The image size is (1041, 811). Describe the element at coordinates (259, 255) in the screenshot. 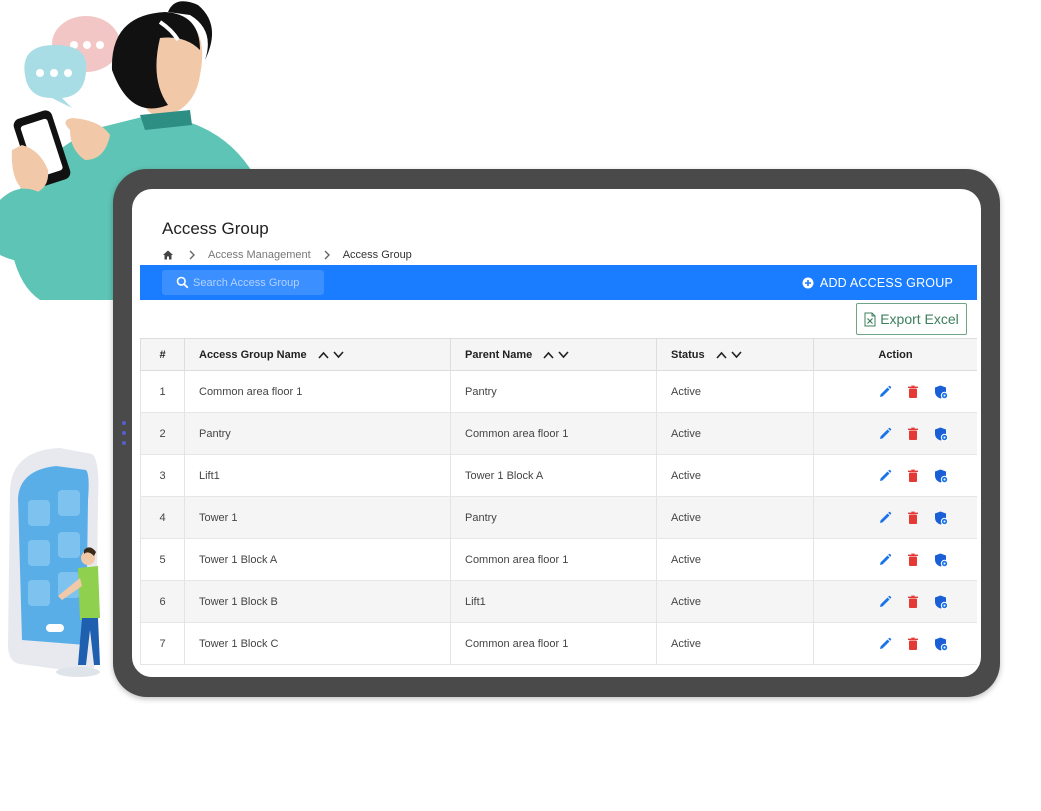

I see `breadcrumb-access-management: Access Management` at that location.